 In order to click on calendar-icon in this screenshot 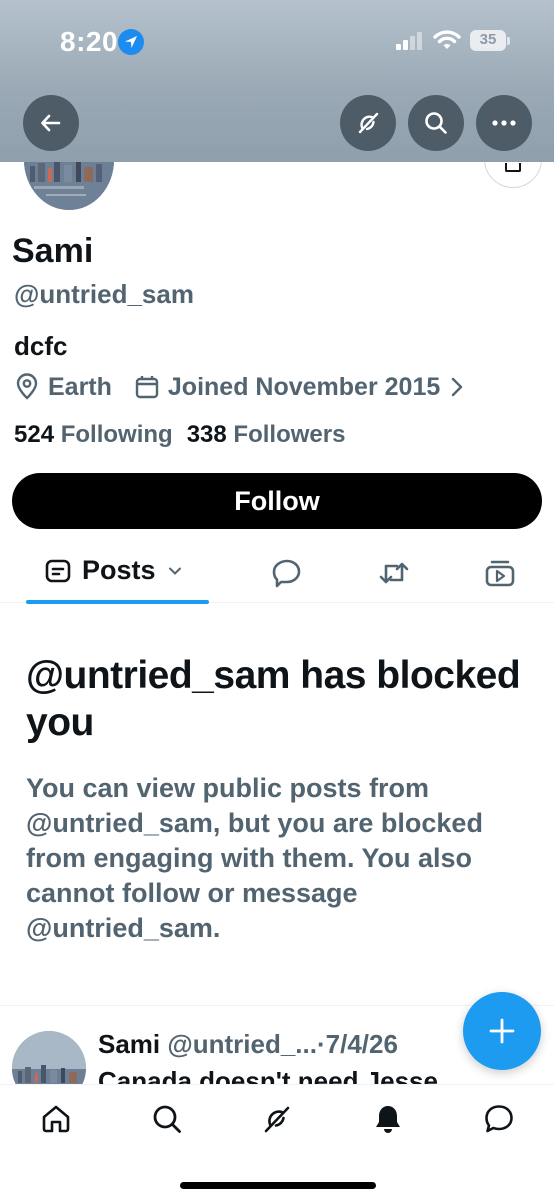, I will do `click(147, 387)`.